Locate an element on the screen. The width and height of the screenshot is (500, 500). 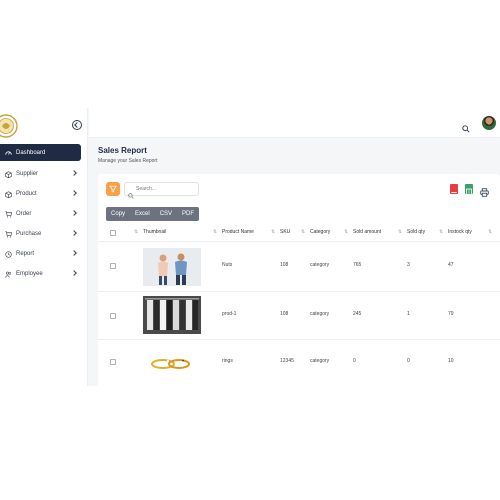
sold-qty: 1 is located at coordinates (408, 314).